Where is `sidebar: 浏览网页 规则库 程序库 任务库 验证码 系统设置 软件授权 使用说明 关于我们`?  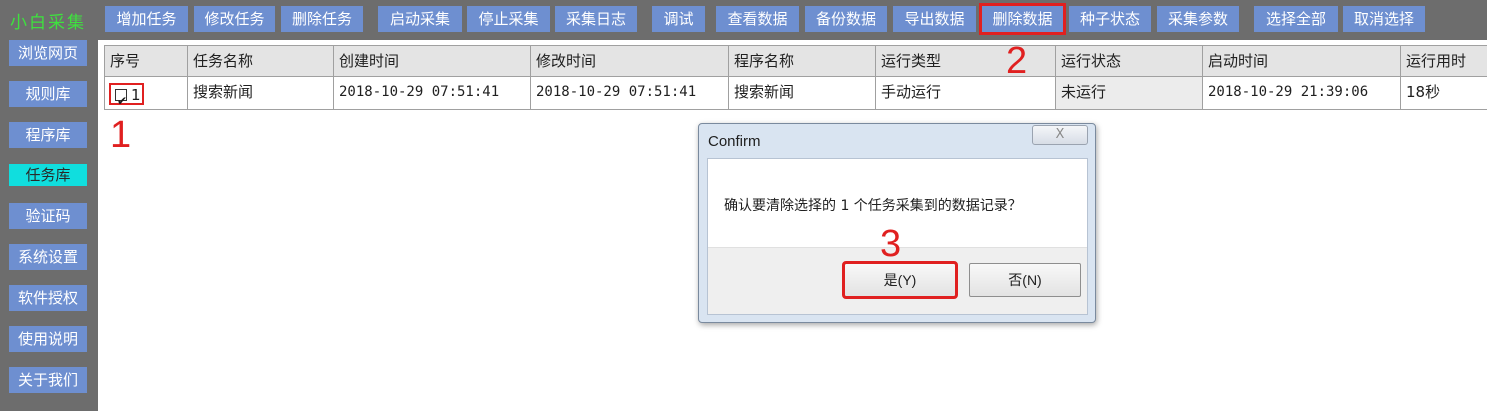 sidebar: 浏览网页 规则库 程序库 任务库 验证码 系统设置 软件授权 使用说明 关于我们 is located at coordinates (49, 225).